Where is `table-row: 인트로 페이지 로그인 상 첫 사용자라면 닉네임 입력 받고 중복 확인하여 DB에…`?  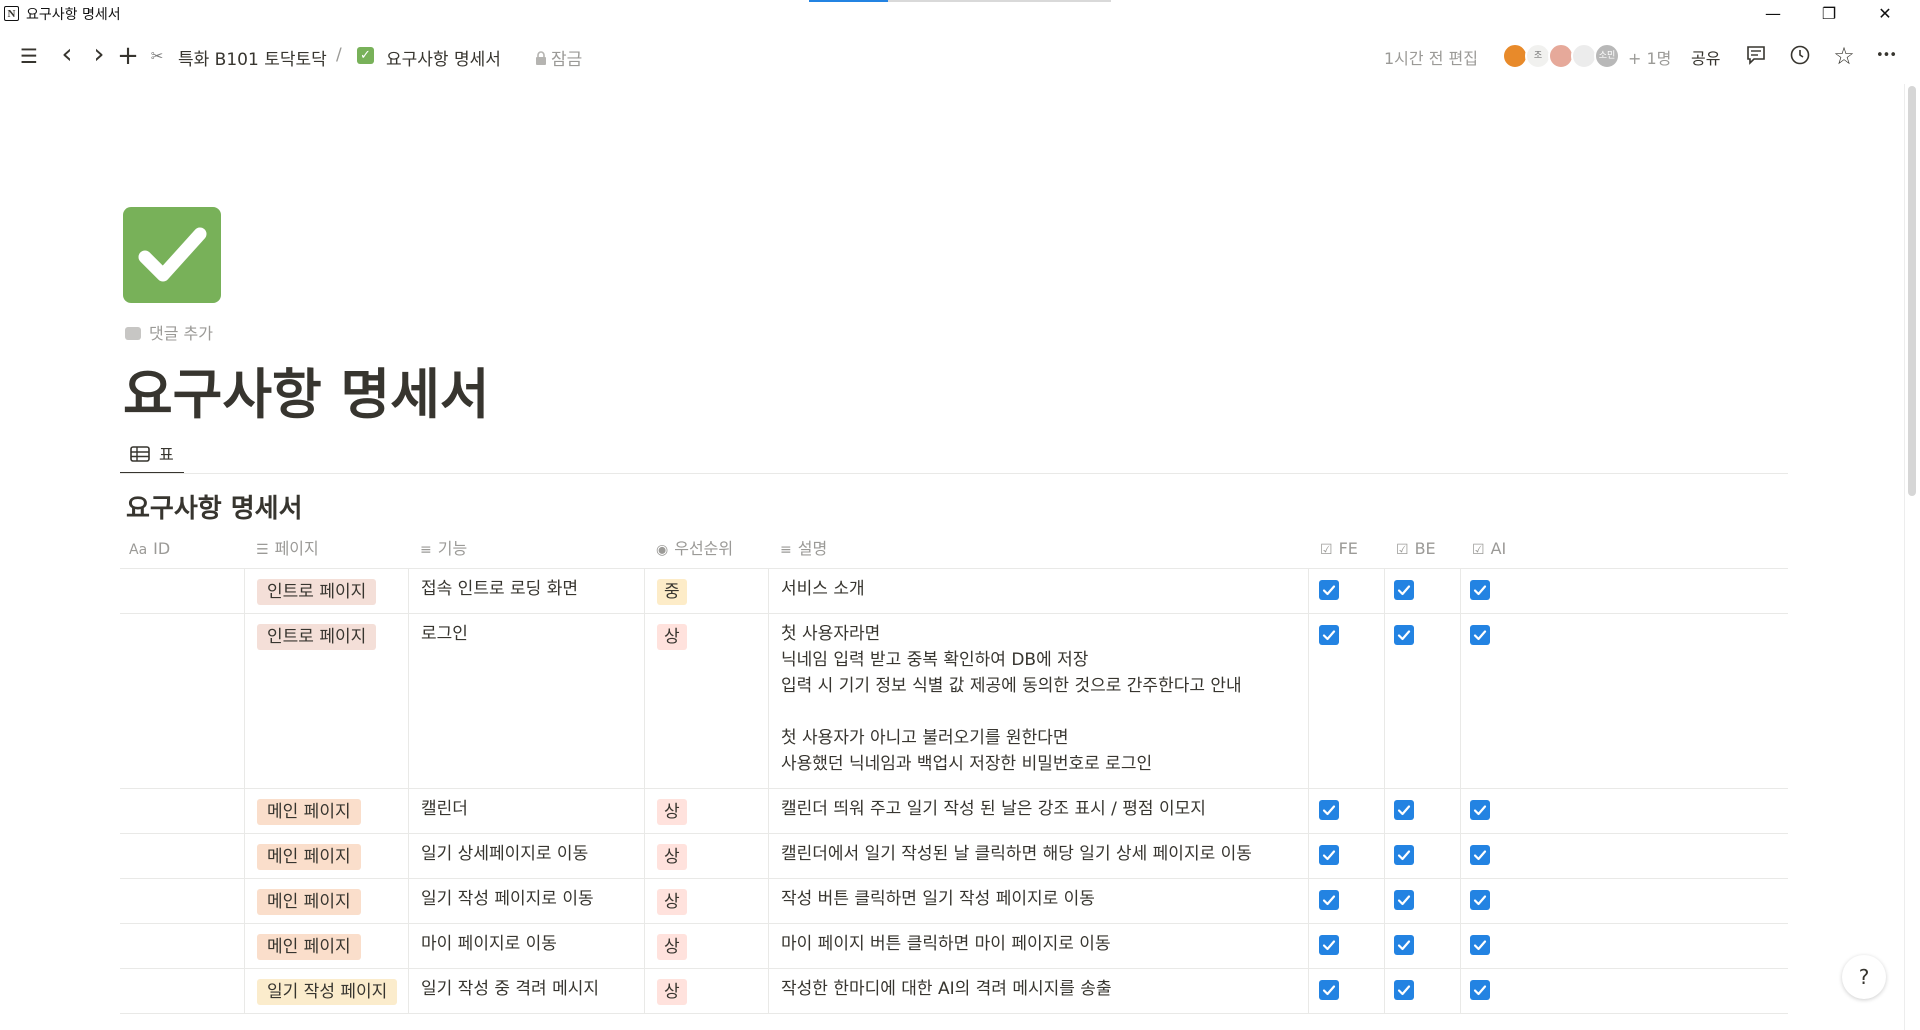
table-row: 인트로 페이지 로그인 상 첫 사용자라면 닉네임 입력 받고 중복 확인하여 DB에… is located at coordinates (954, 701).